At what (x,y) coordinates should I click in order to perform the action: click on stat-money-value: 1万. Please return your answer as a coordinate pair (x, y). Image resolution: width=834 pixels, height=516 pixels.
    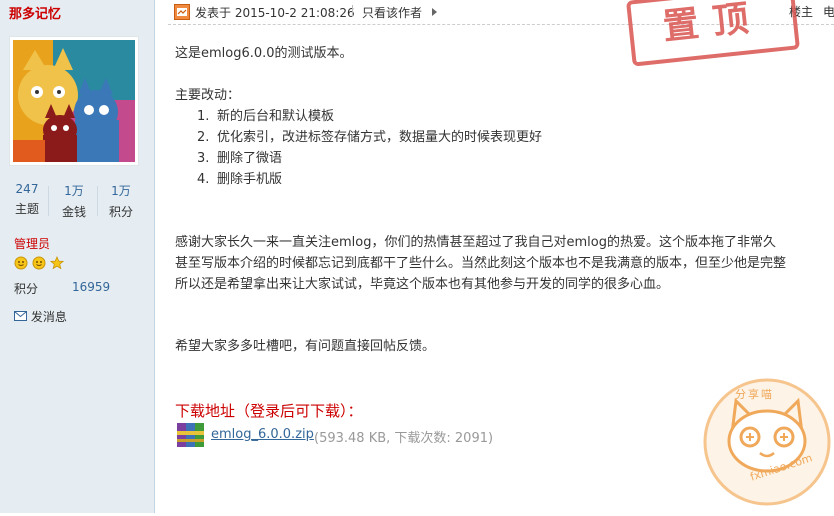
    Looking at the image, I should click on (74, 190).